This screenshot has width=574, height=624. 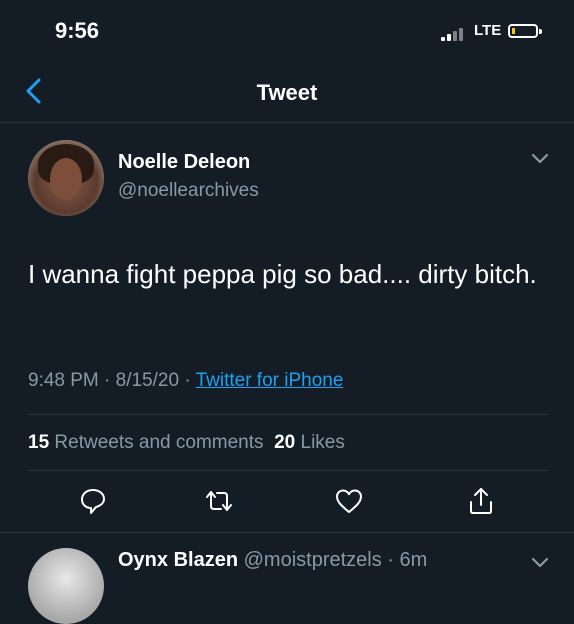 I want to click on reply-author-handle: @moistpretzels, so click(x=313, y=560).